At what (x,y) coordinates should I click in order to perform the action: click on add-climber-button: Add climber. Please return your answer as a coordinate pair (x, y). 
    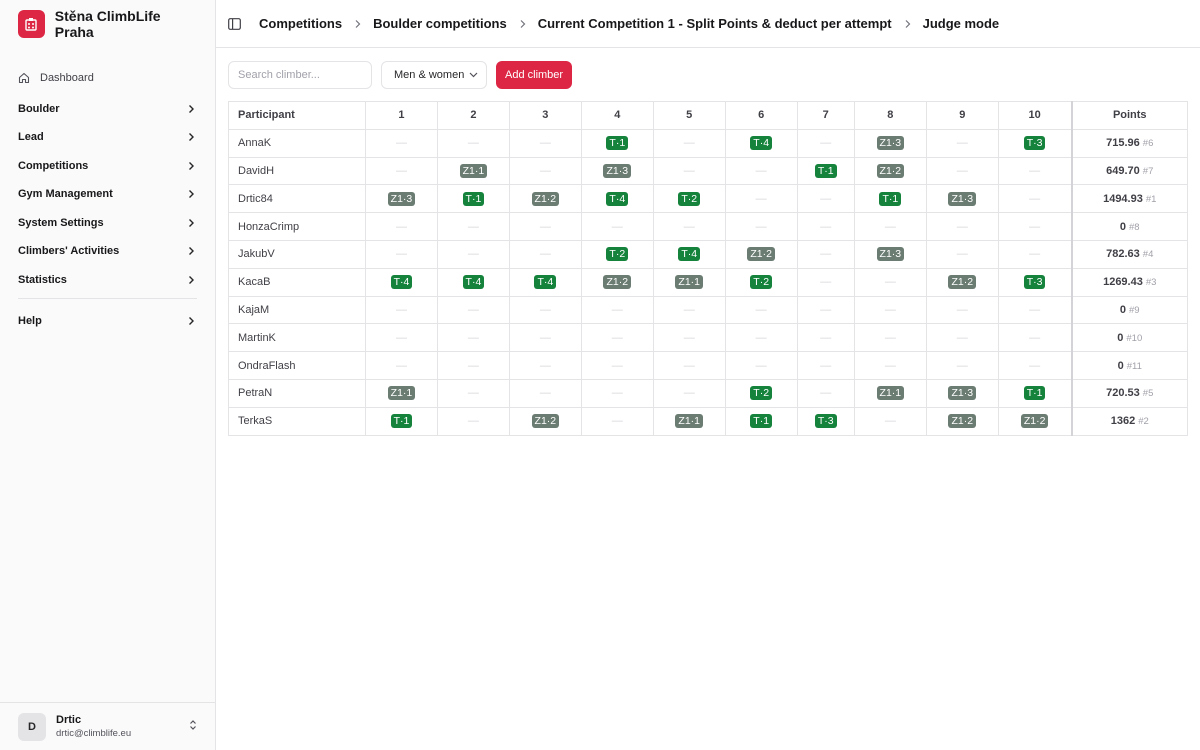
    Looking at the image, I should click on (534, 75).